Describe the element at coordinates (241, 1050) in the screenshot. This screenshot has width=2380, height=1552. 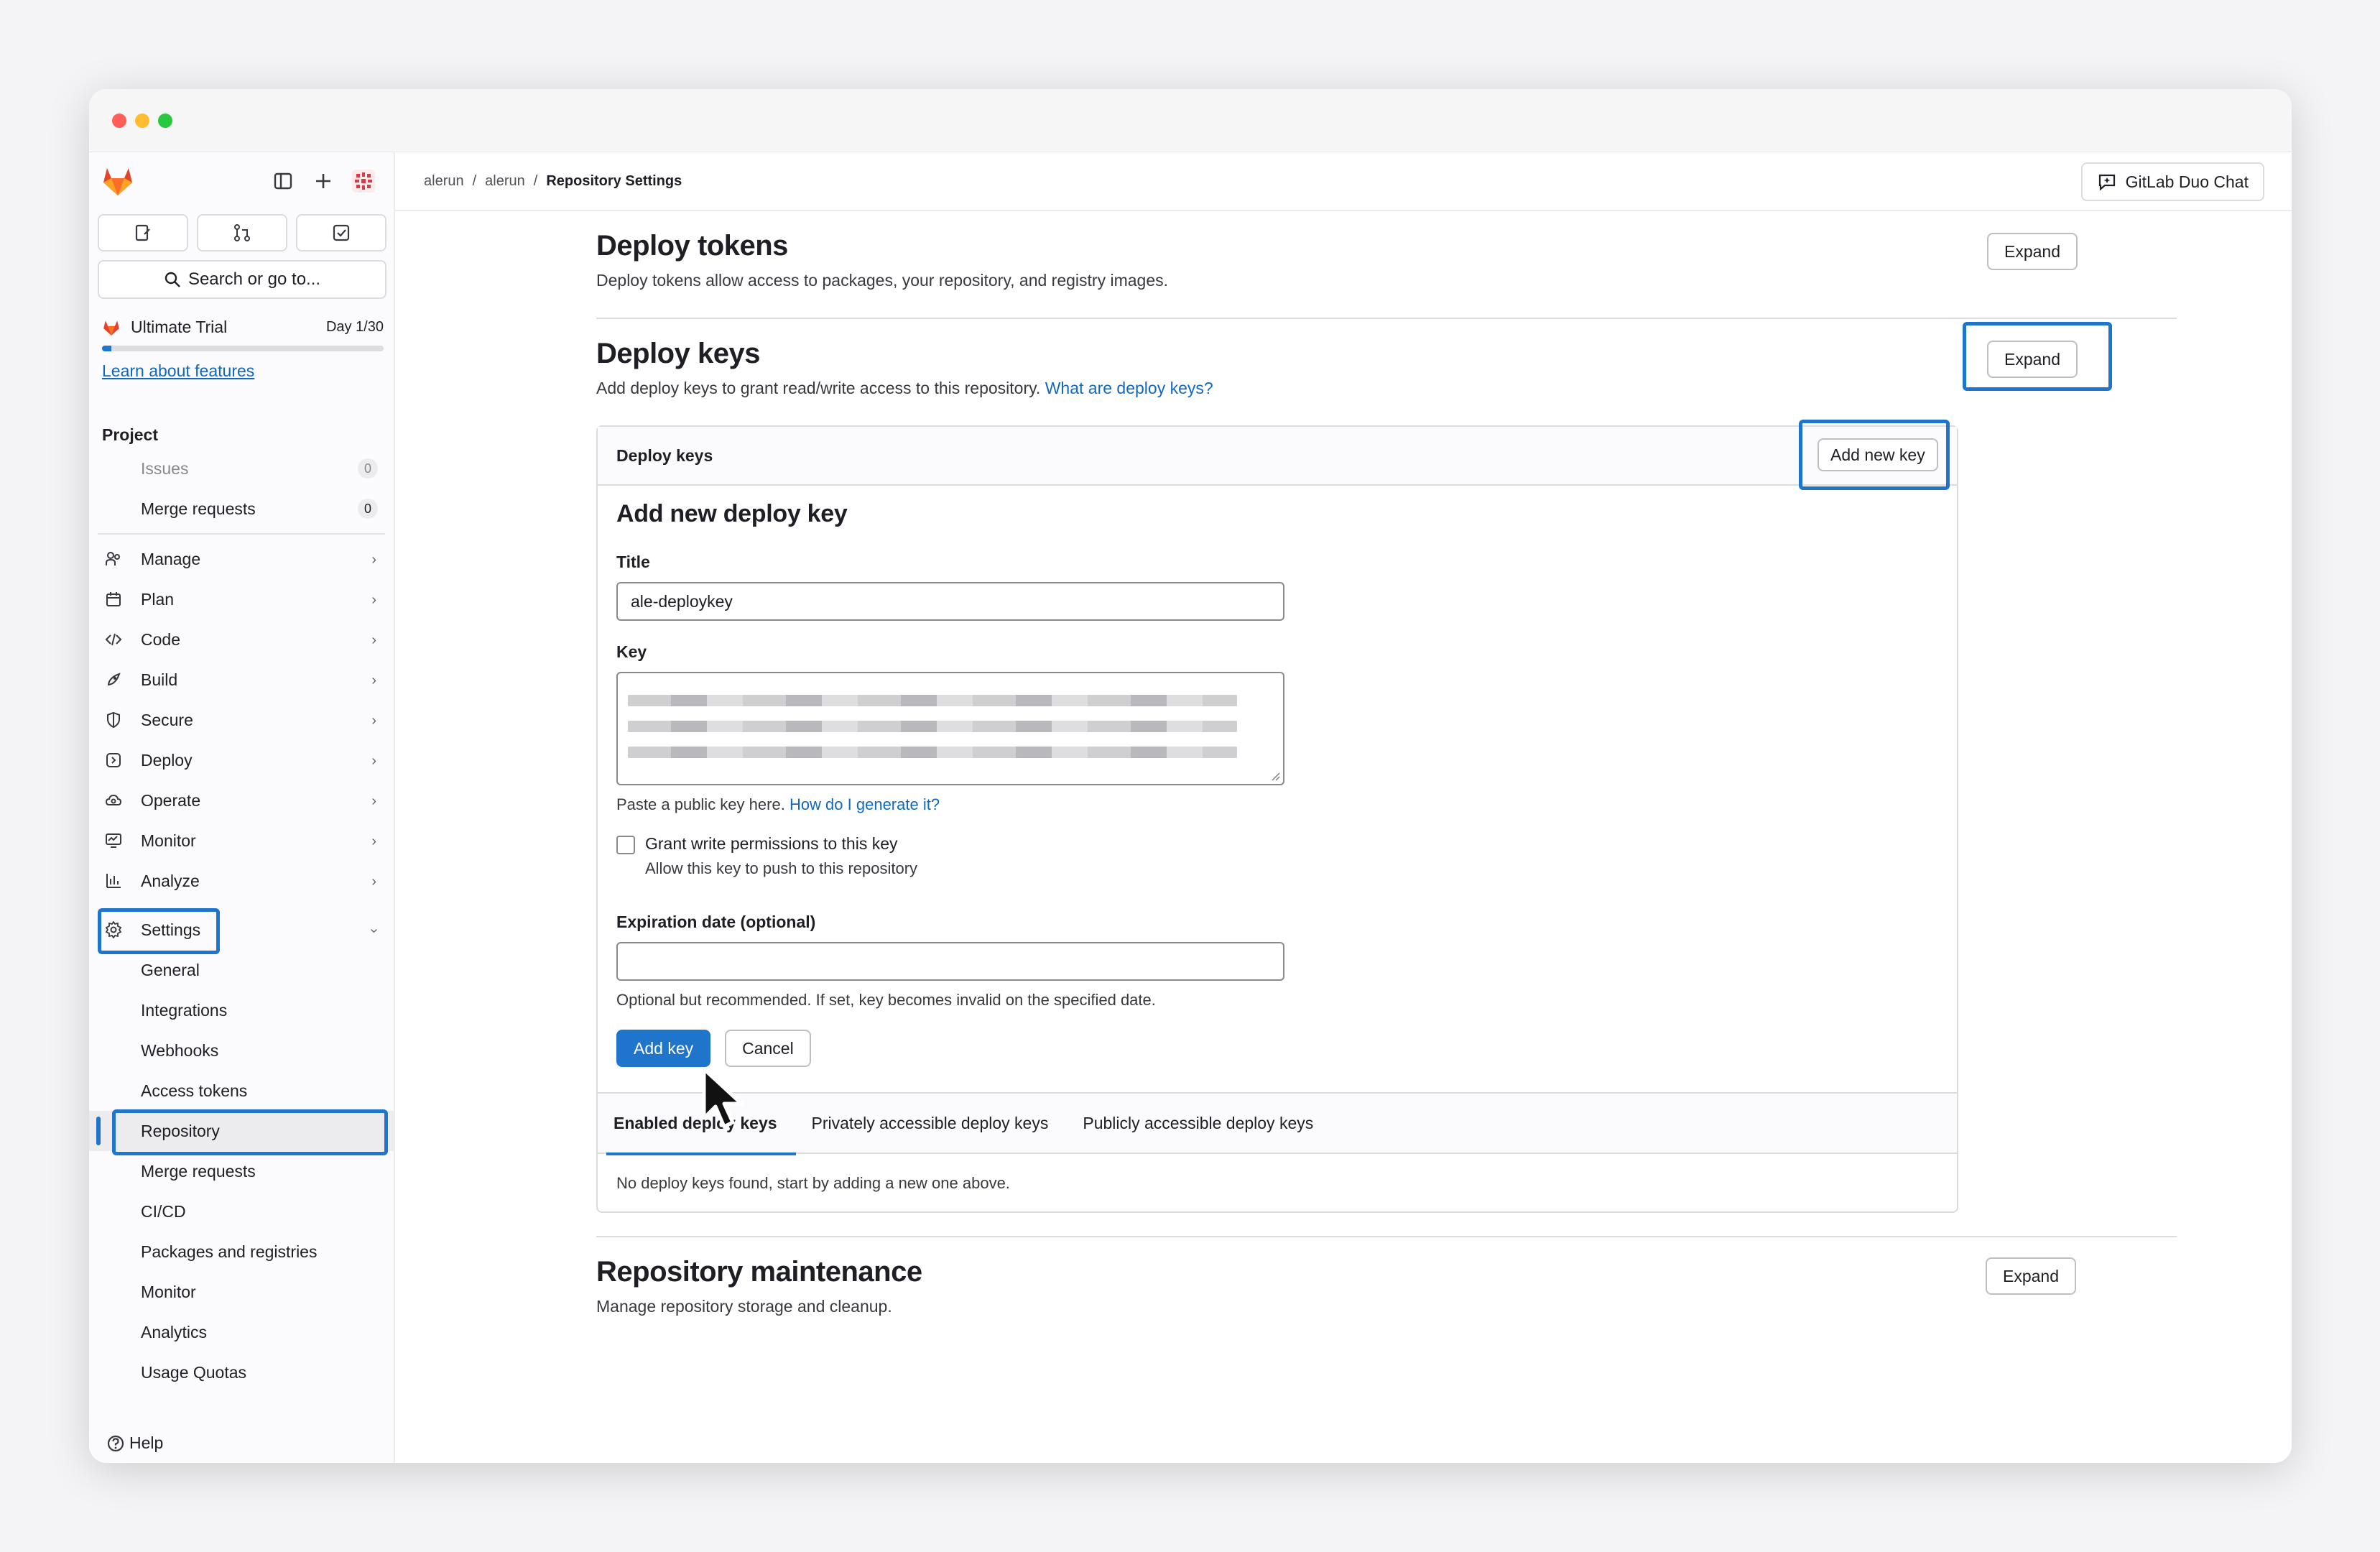
I see `settings-item-webhooks: Webhooks` at that location.